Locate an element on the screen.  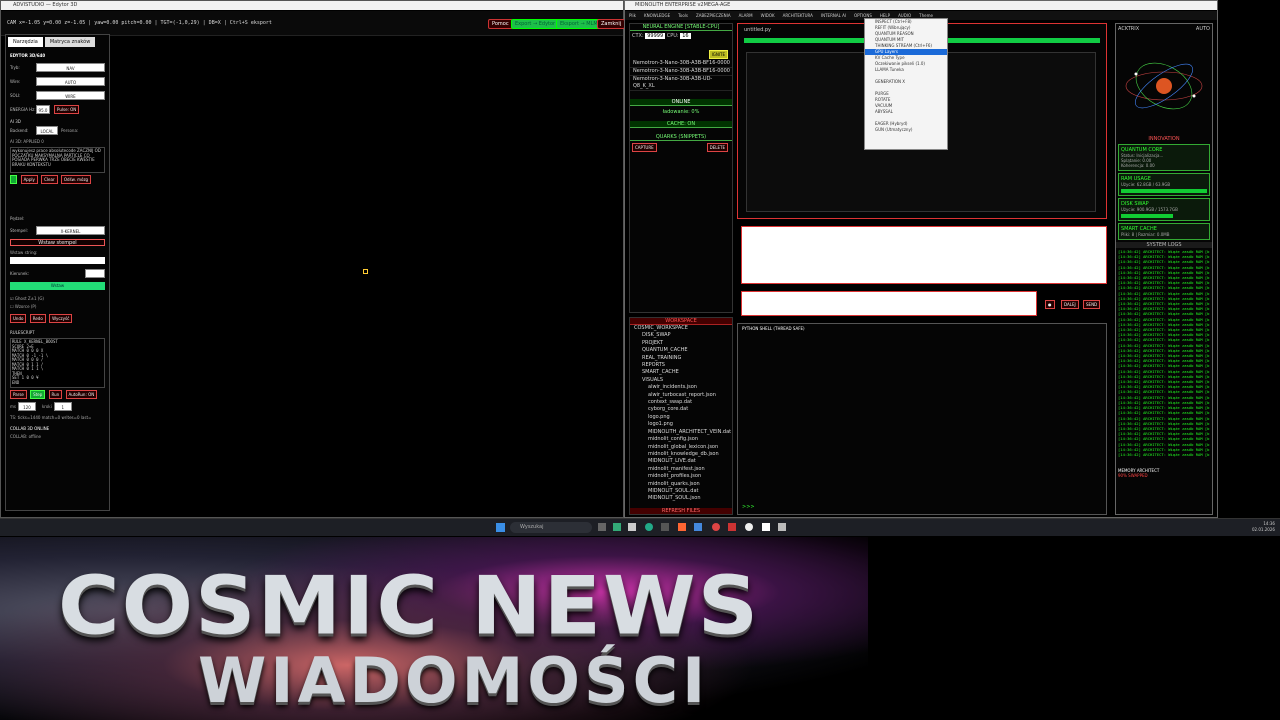
close-button: Zamknij is located at coordinates (611, 24).